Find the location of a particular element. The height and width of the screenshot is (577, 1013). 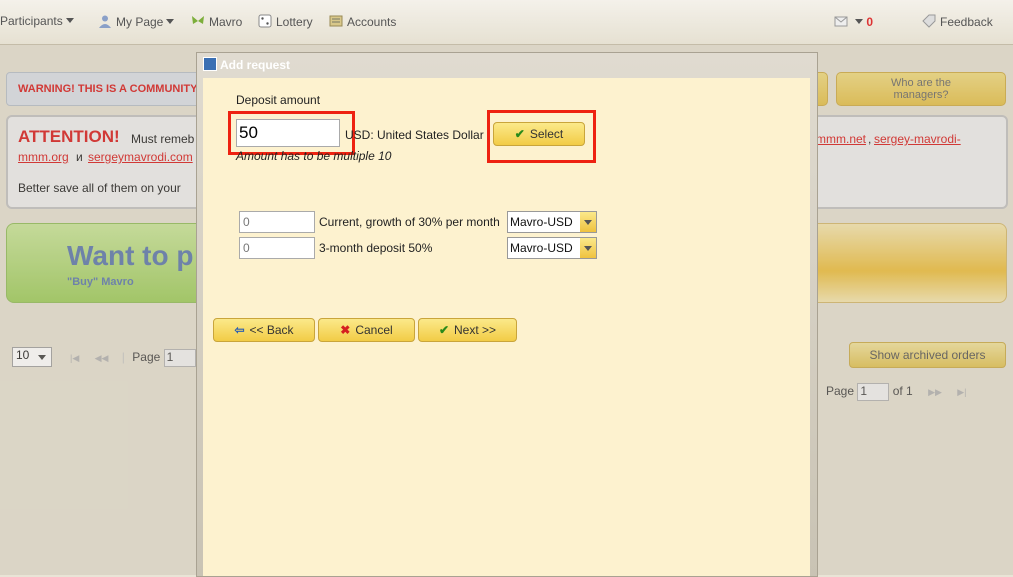

nav-my-page: My Page is located at coordinates (136, 21).